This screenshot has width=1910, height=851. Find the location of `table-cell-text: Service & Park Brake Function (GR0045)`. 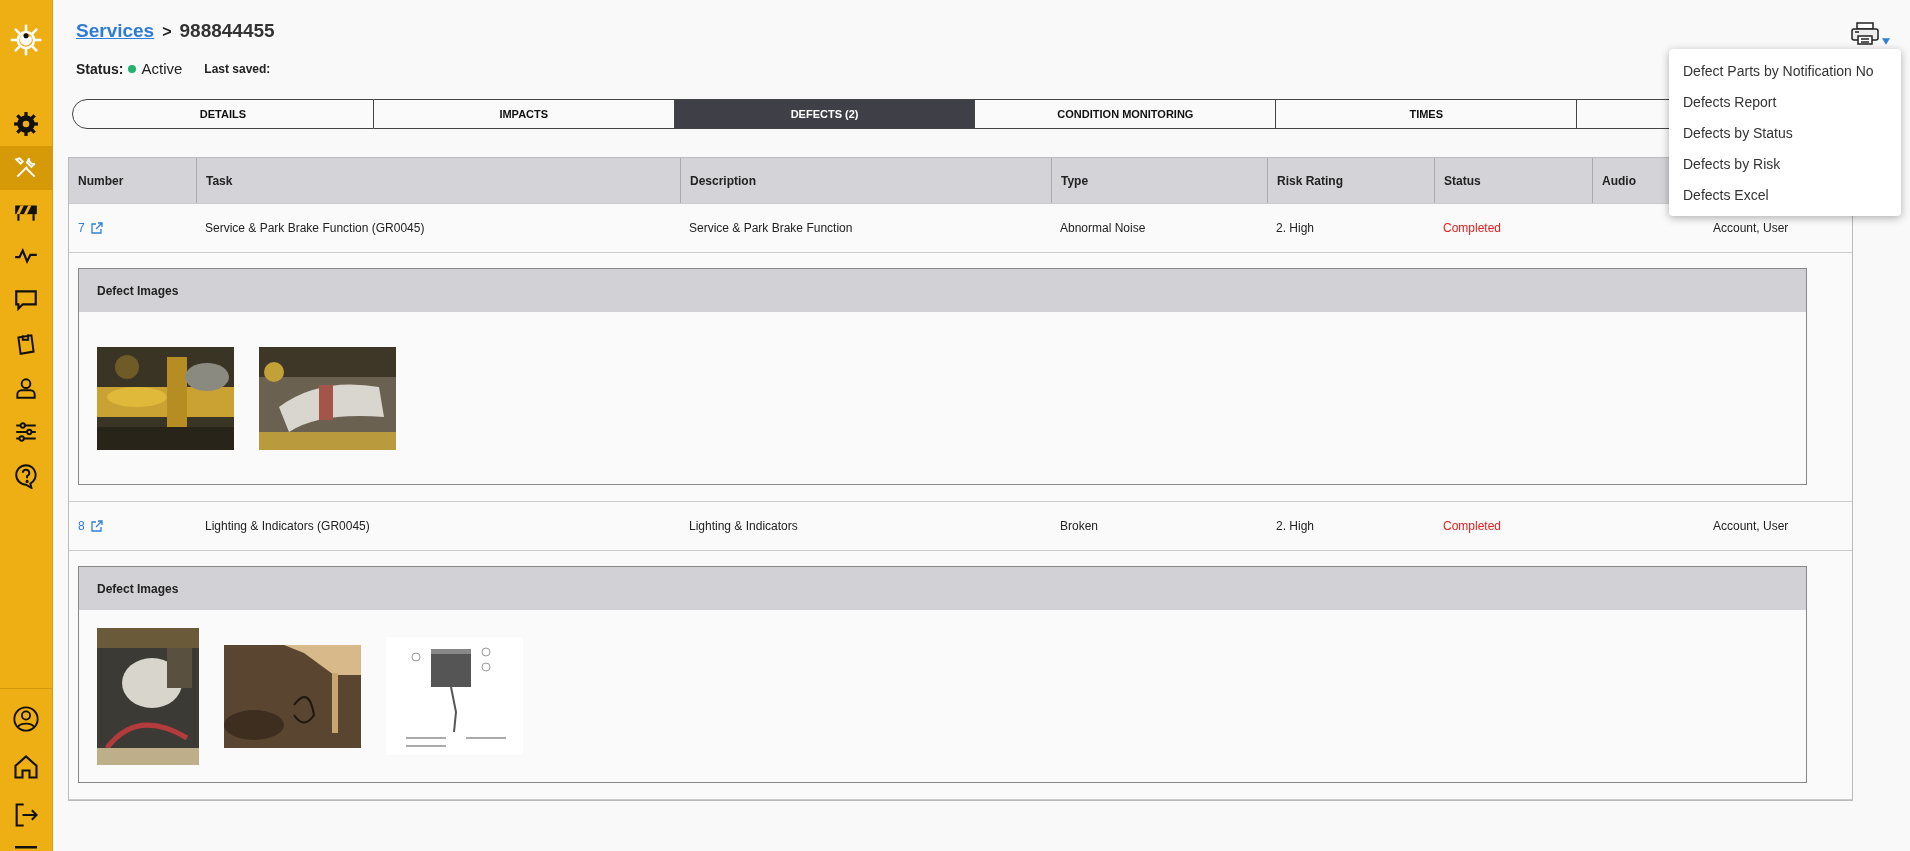

table-cell-text: Service & Park Brake Function (GR0045) is located at coordinates (315, 228).